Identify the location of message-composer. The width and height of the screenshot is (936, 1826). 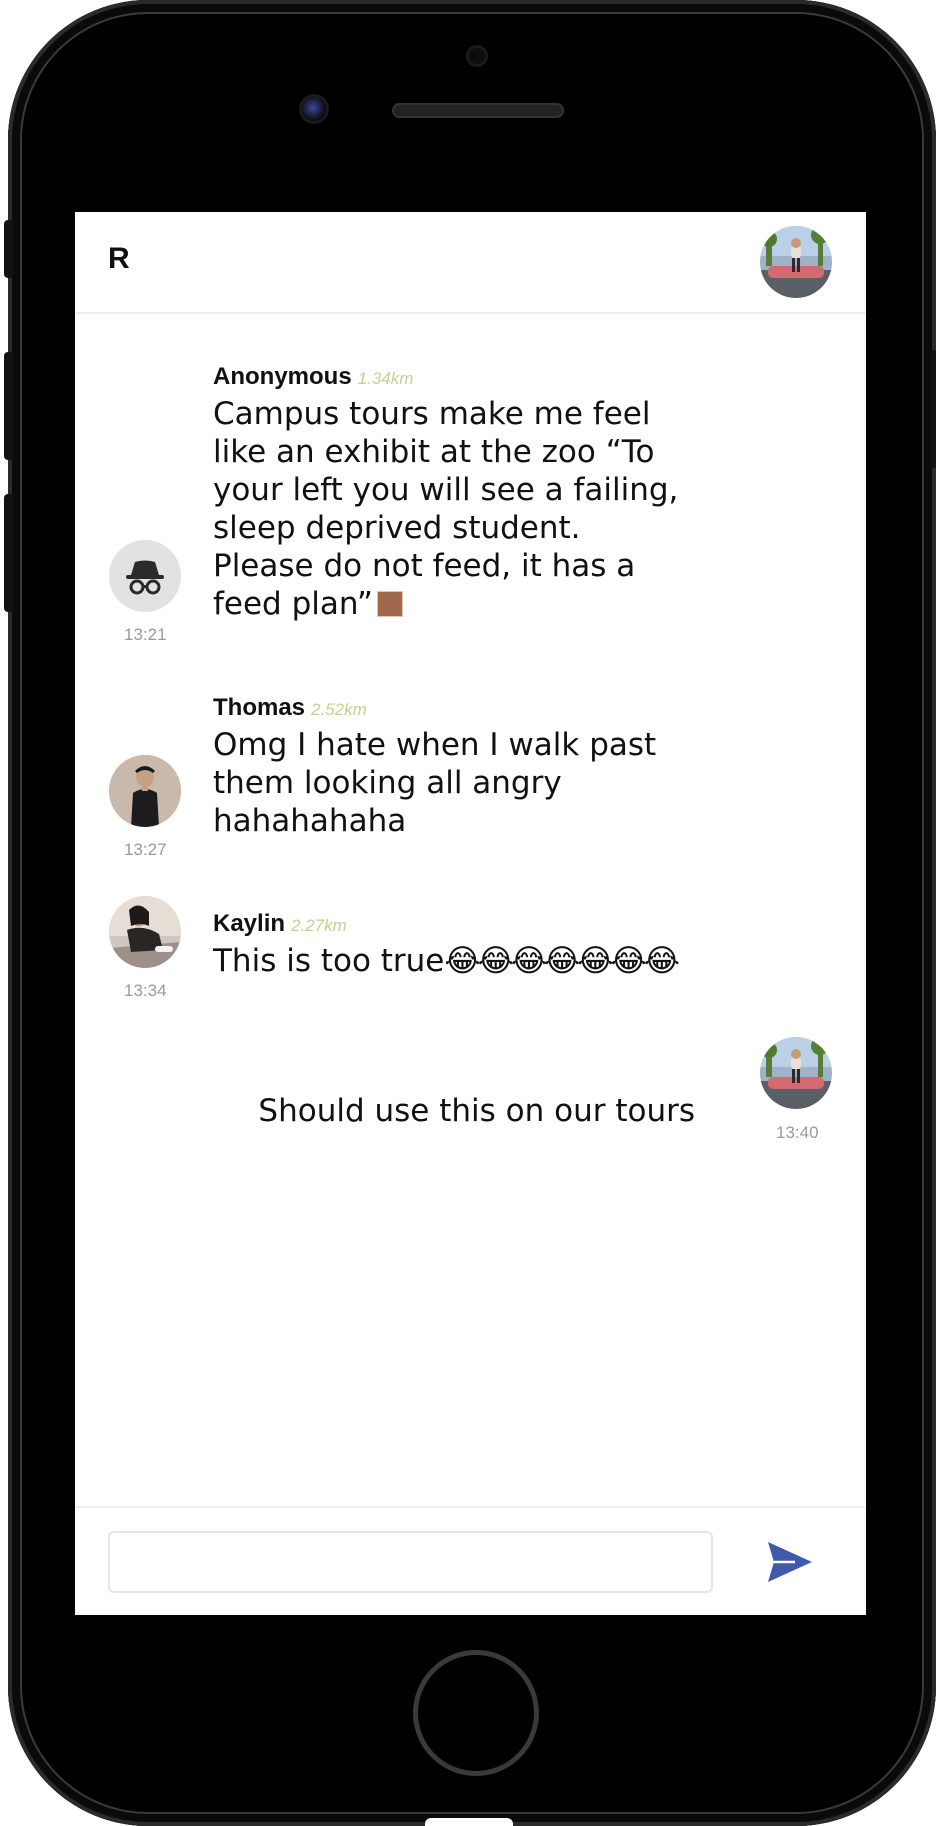
(470, 1560).